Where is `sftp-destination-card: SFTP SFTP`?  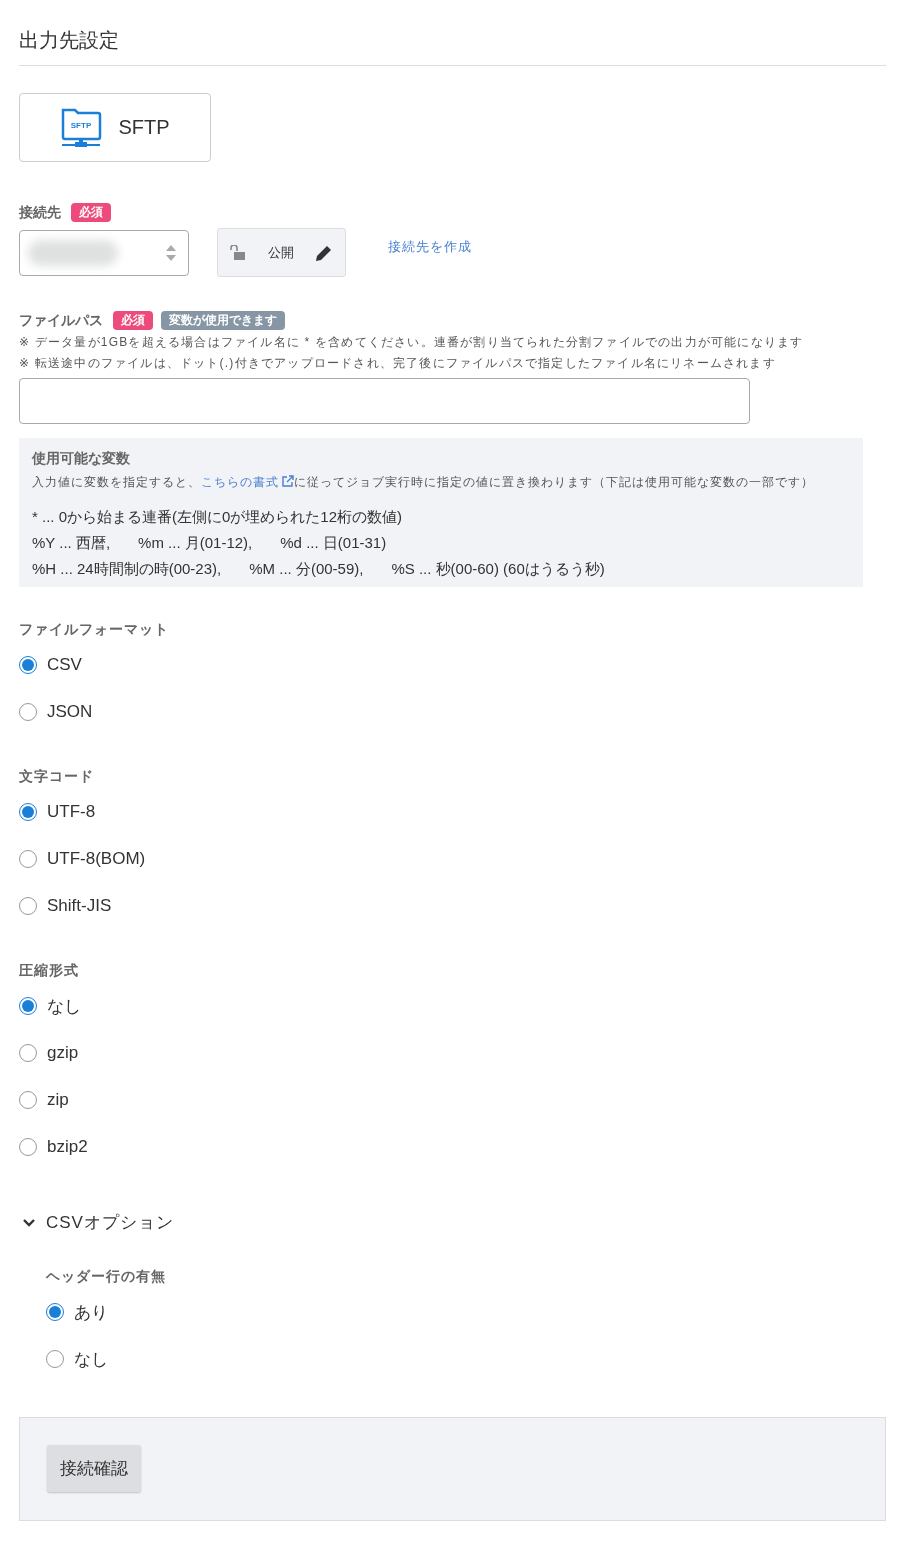 sftp-destination-card: SFTP SFTP is located at coordinates (115, 127).